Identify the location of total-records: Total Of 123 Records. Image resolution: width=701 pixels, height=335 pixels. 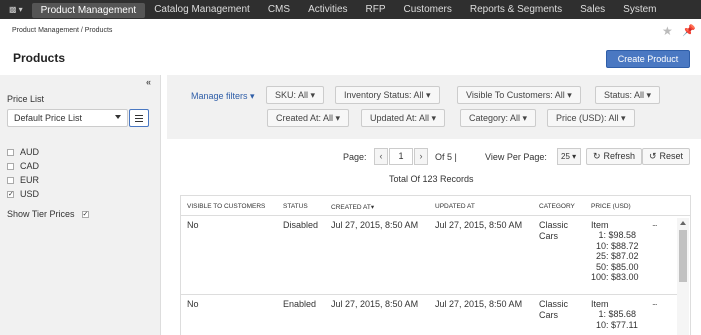
(431, 179).